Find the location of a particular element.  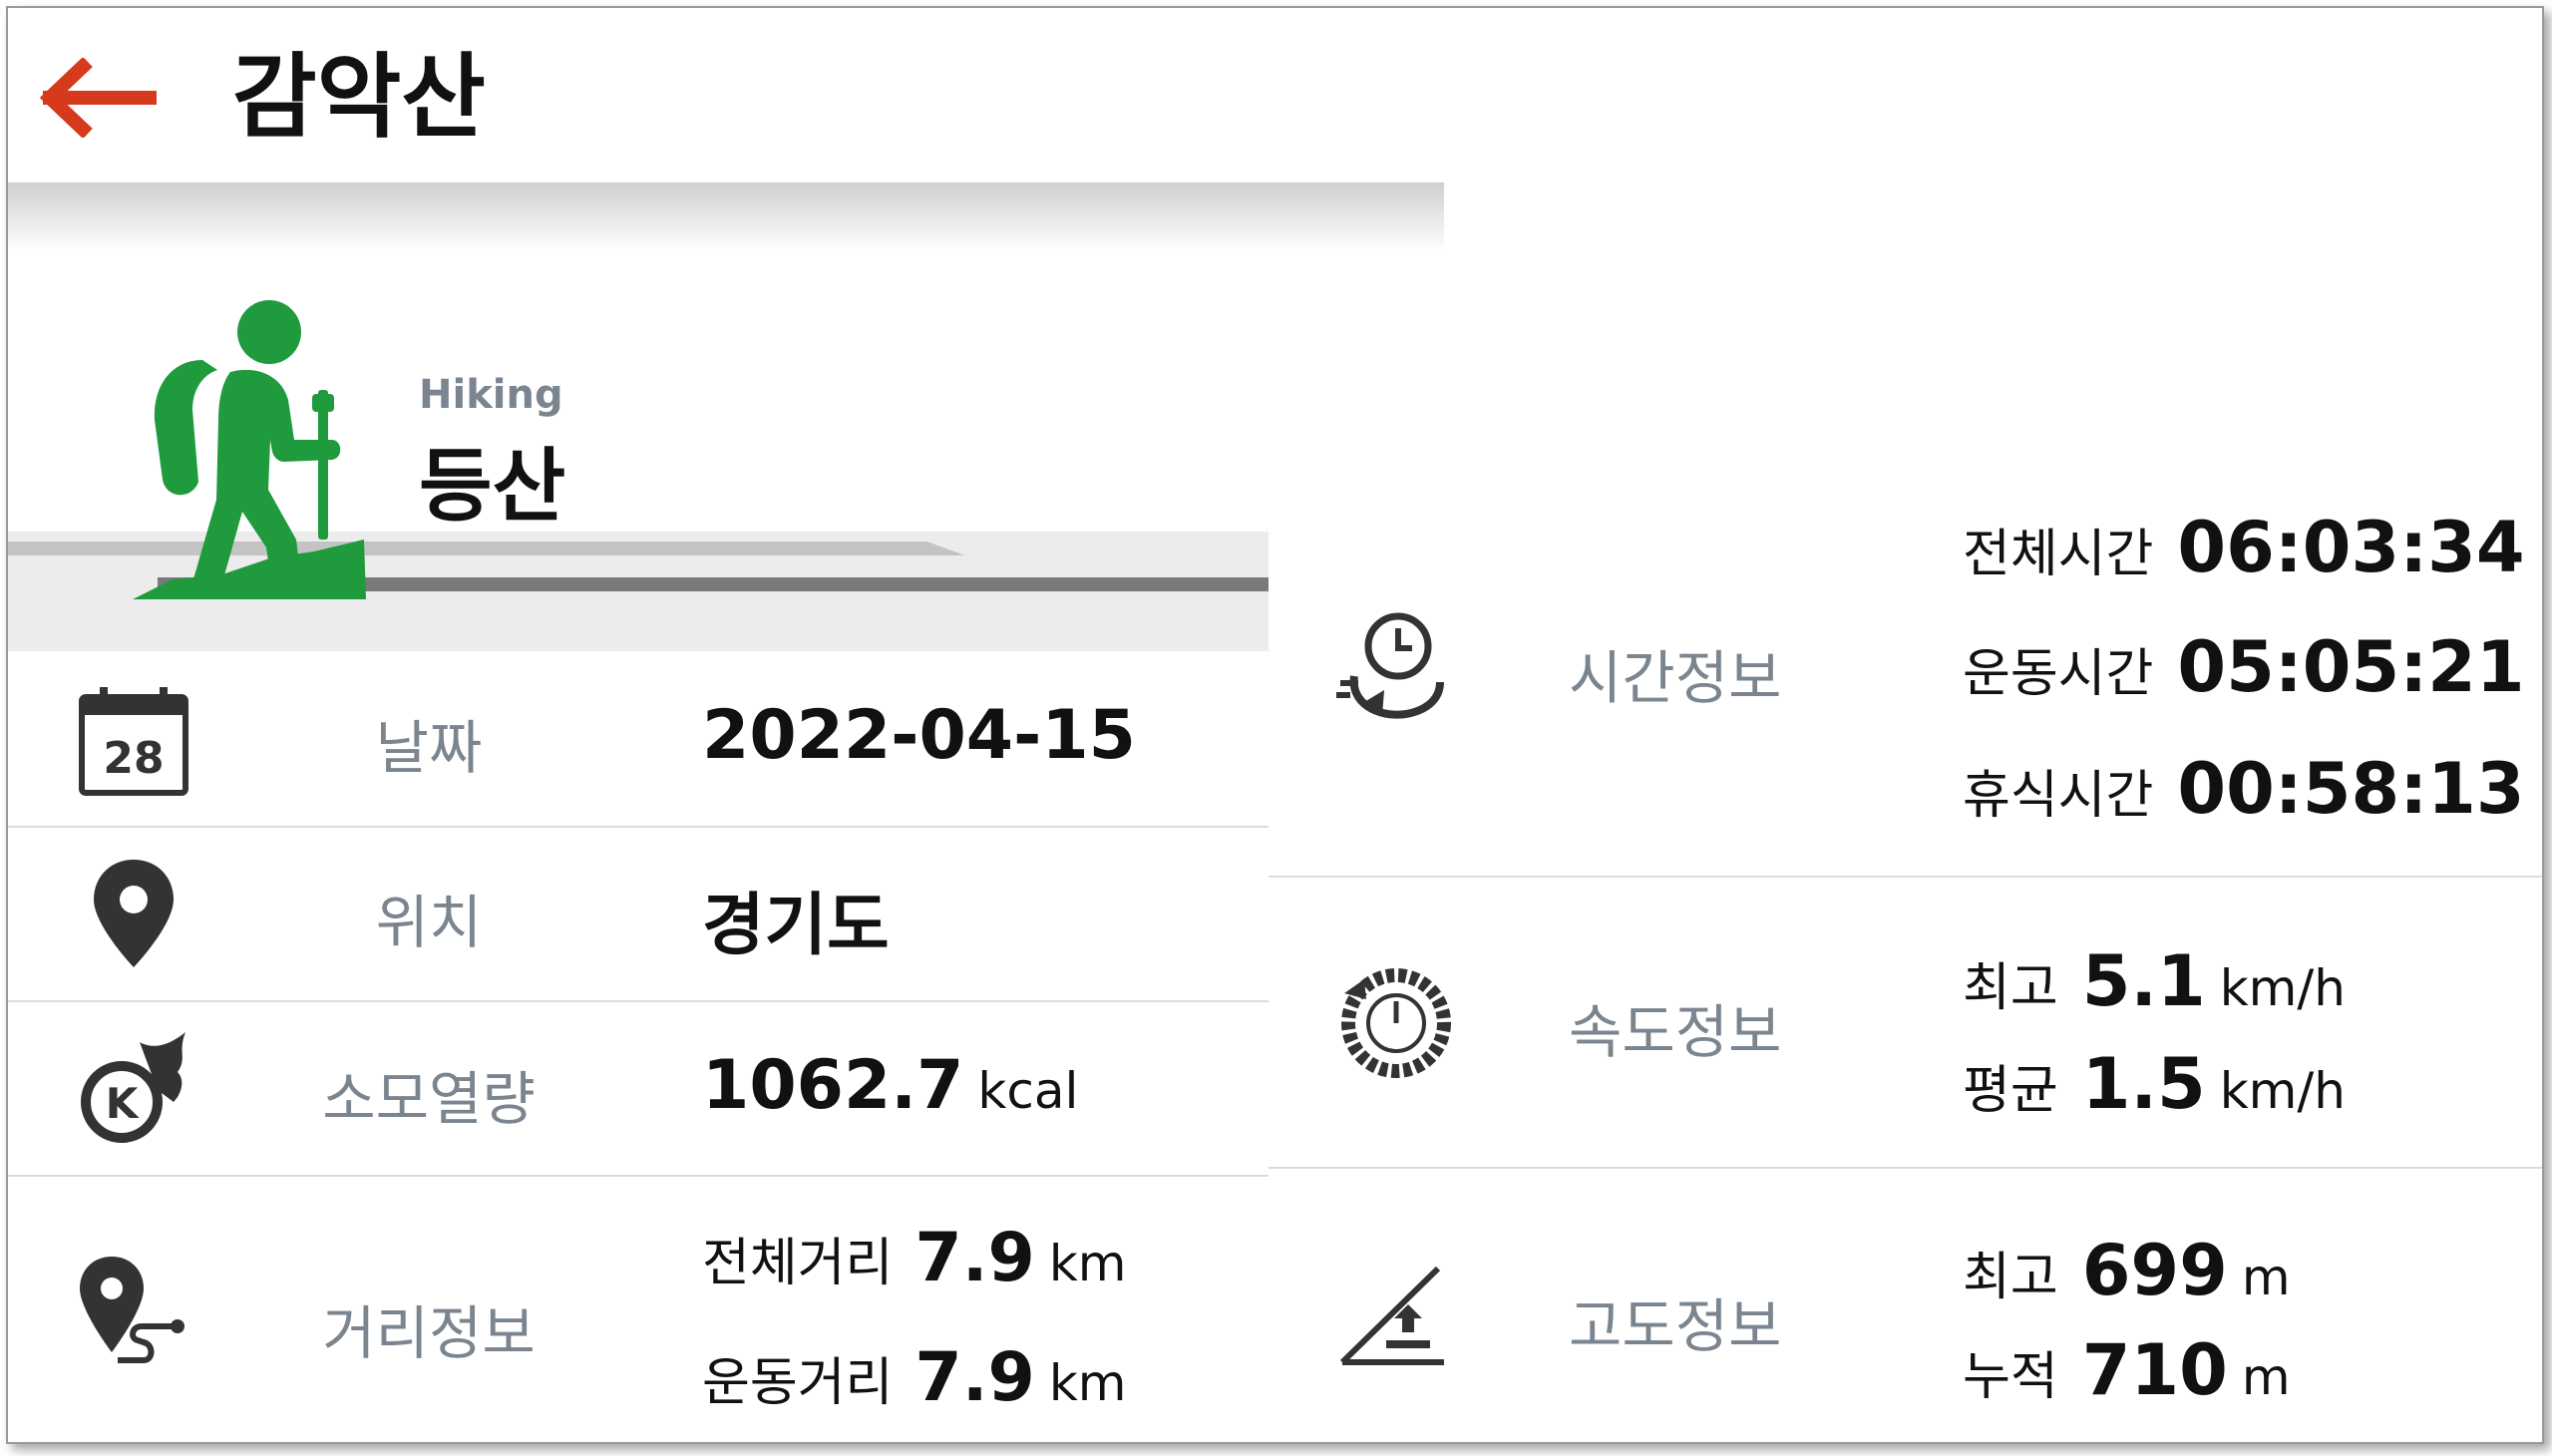

speedometer-icon is located at coordinates (1396, 1023).